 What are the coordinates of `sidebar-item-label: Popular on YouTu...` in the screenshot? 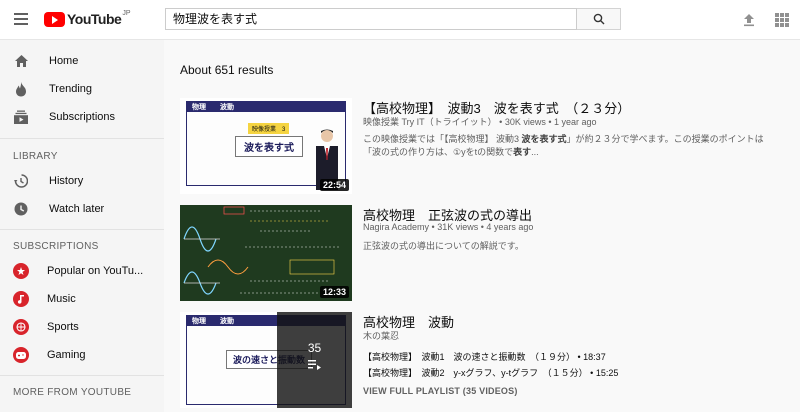 It's located at (95, 271).